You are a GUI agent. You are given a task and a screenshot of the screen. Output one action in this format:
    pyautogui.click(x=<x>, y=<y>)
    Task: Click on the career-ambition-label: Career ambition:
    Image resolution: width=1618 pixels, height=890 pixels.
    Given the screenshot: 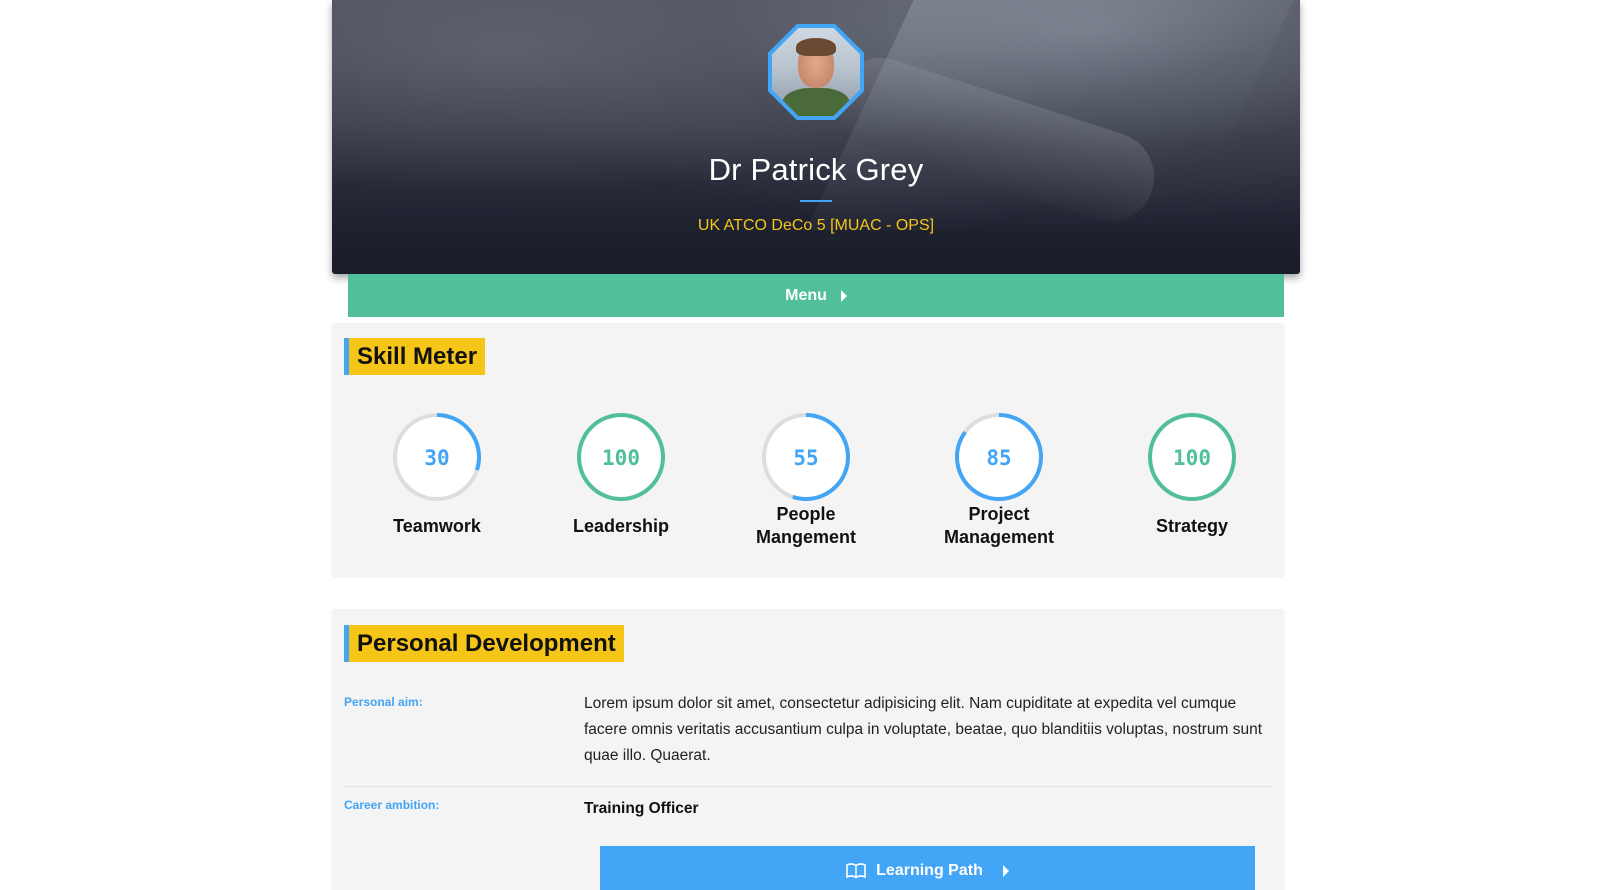 What is the action you would take?
    pyautogui.click(x=392, y=805)
    